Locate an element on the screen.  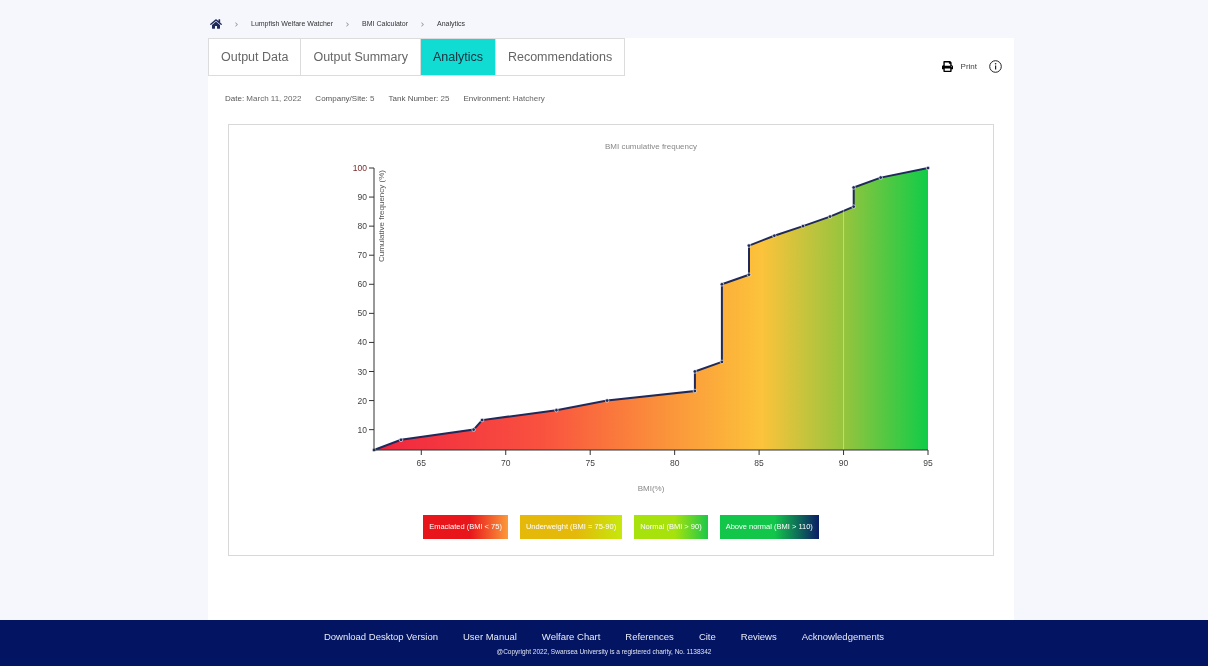
footer-link: User Manual is located at coordinates (490, 636).